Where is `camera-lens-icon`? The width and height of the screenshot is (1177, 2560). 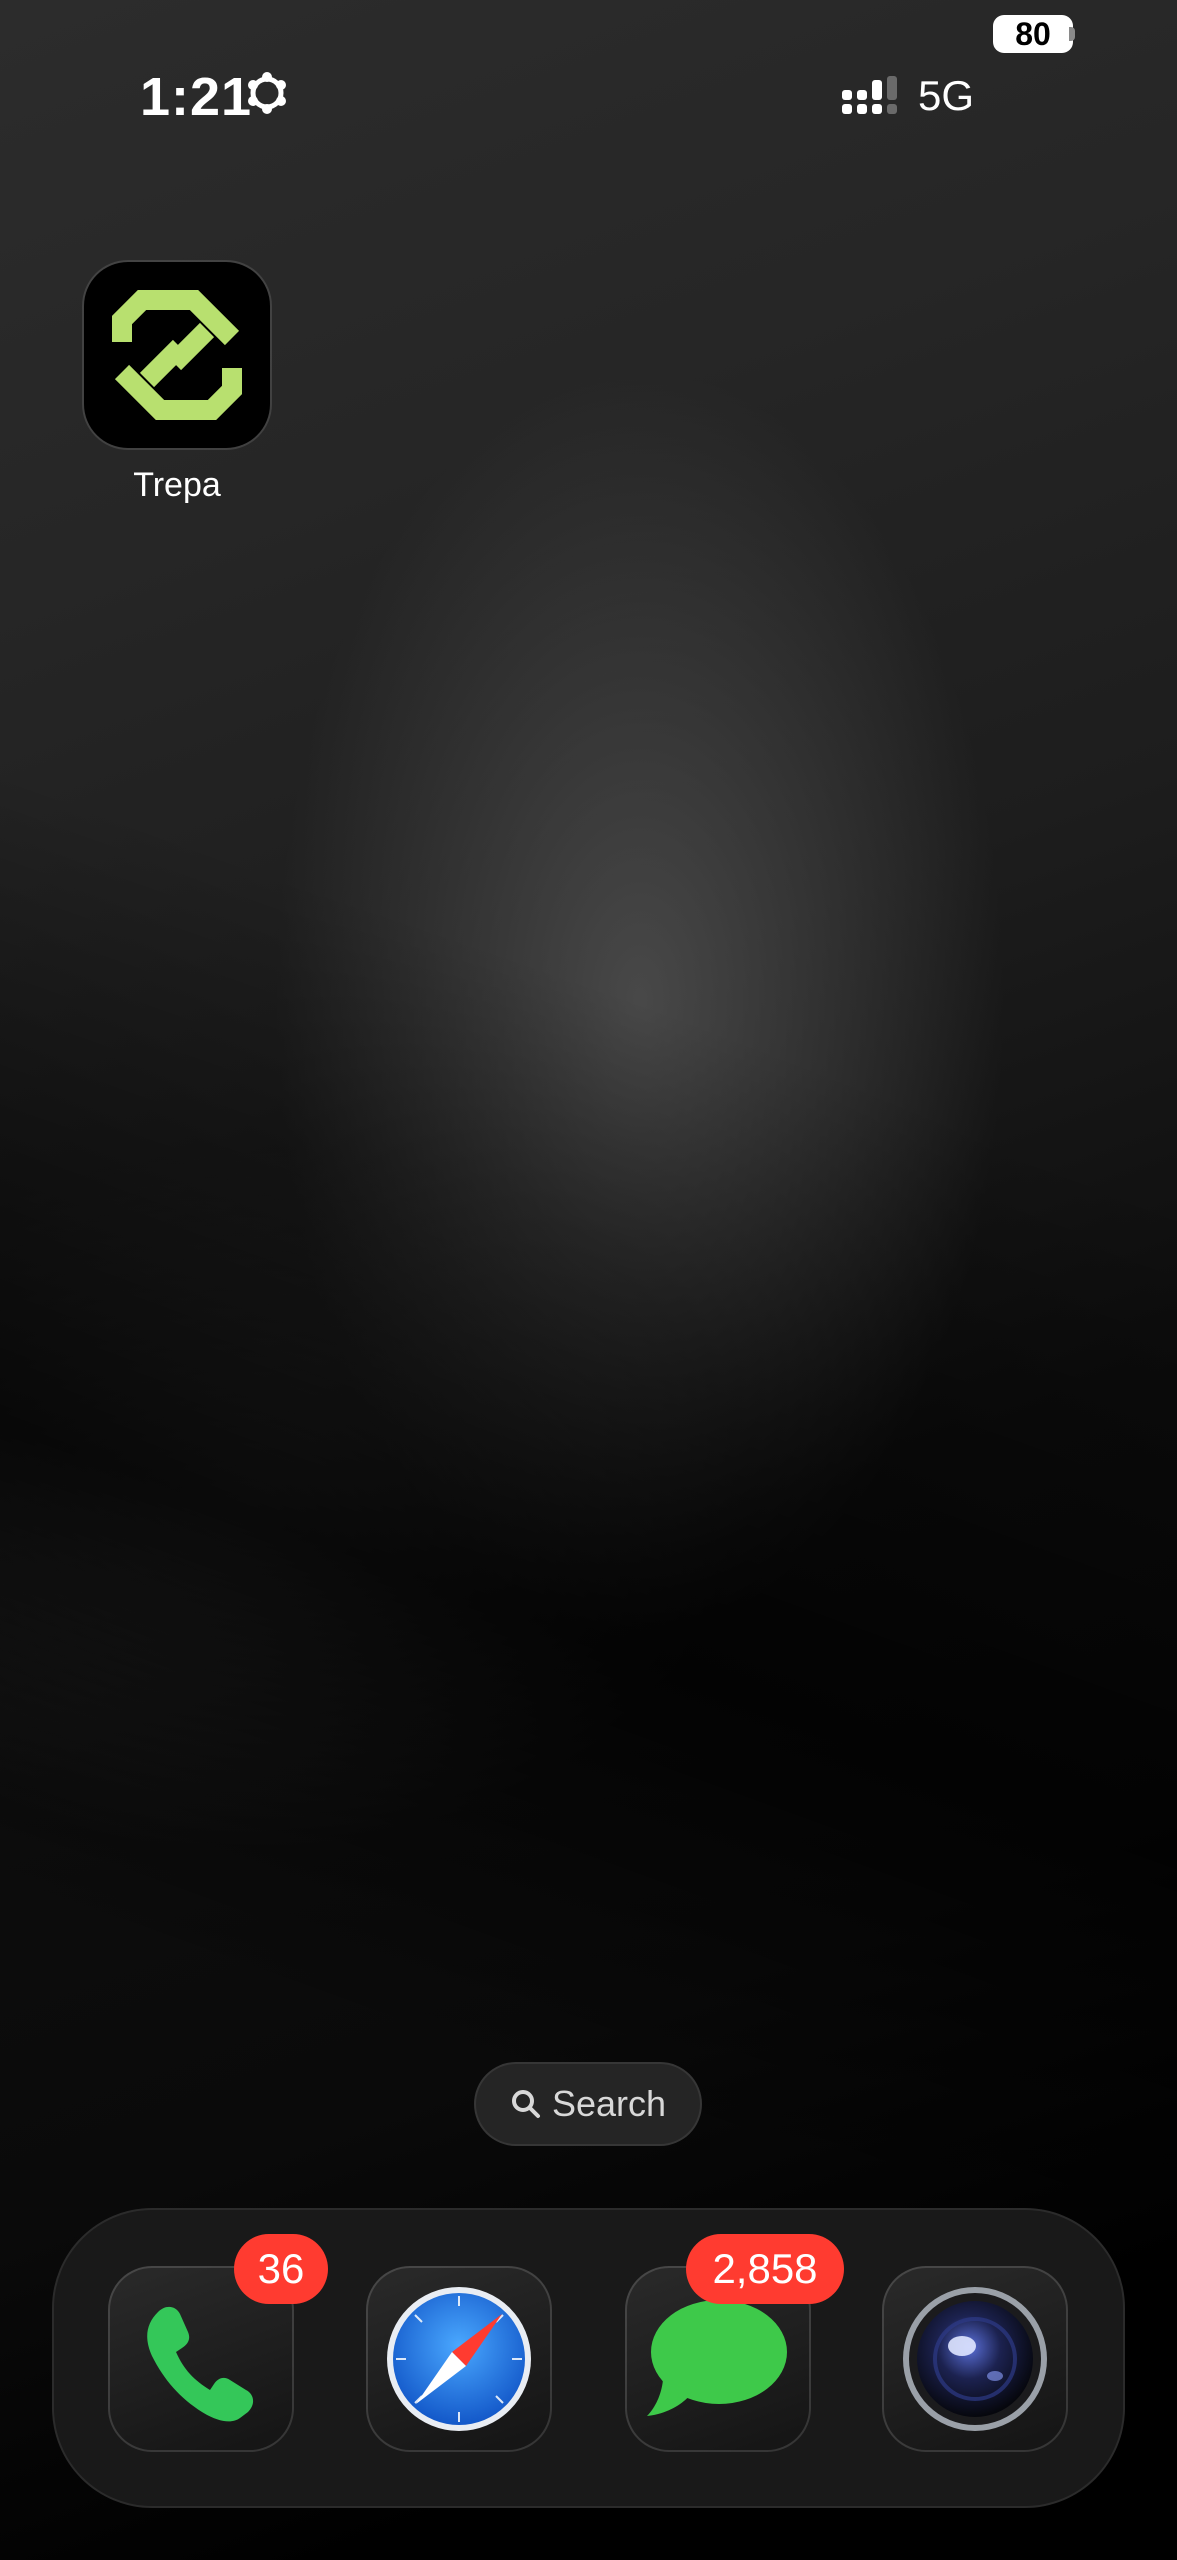 camera-lens-icon is located at coordinates (975, 2359).